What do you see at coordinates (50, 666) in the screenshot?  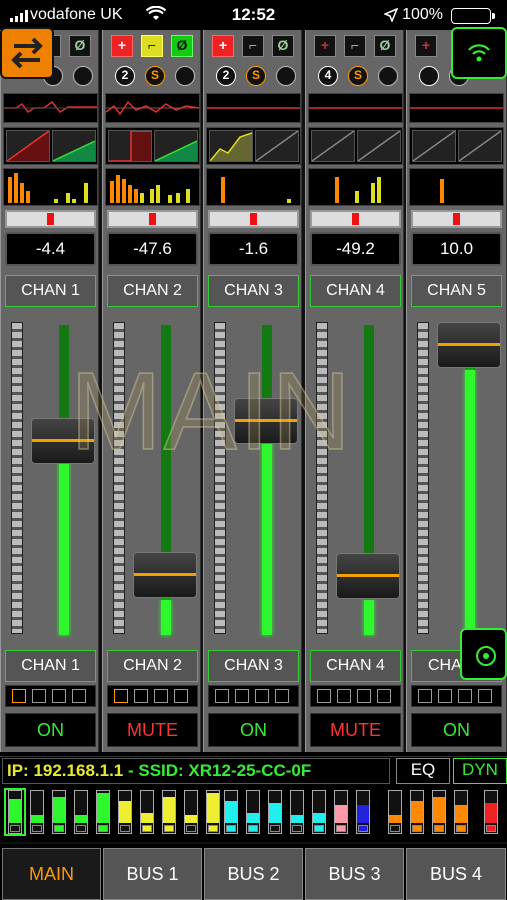 I see `channel-name-bottom: CHAN 1` at bounding box center [50, 666].